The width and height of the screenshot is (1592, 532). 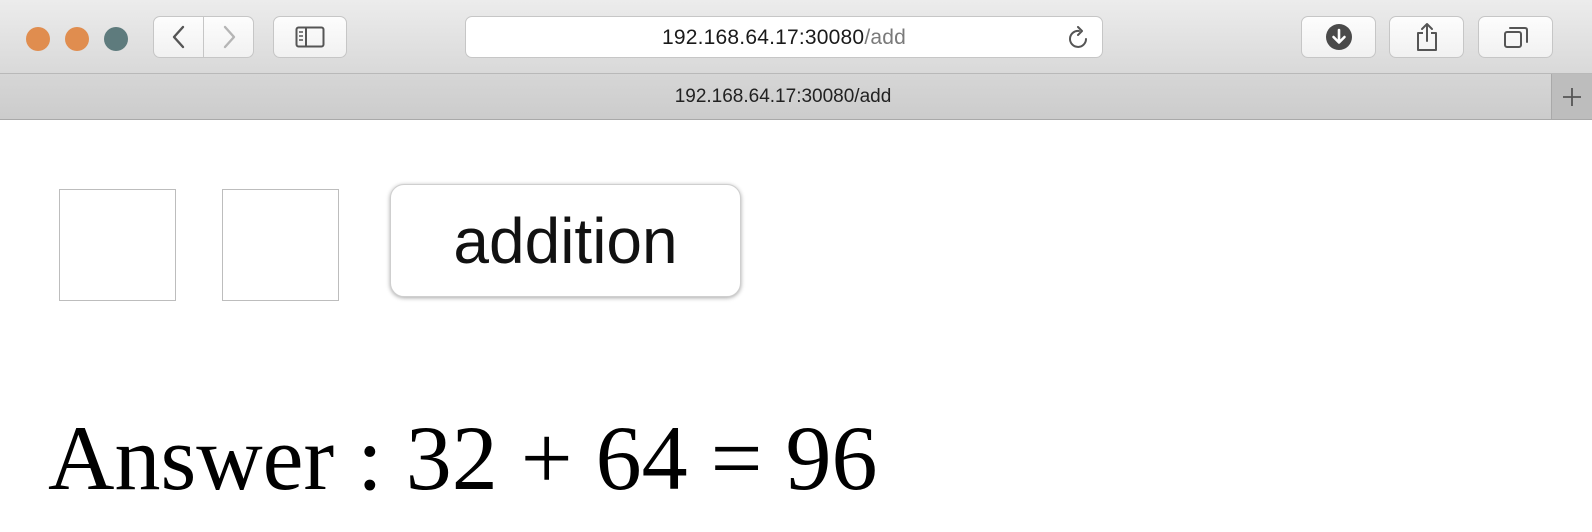 What do you see at coordinates (885, 37) in the screenshot?
I see `address-path: /add` at bounding box center [885, 37].